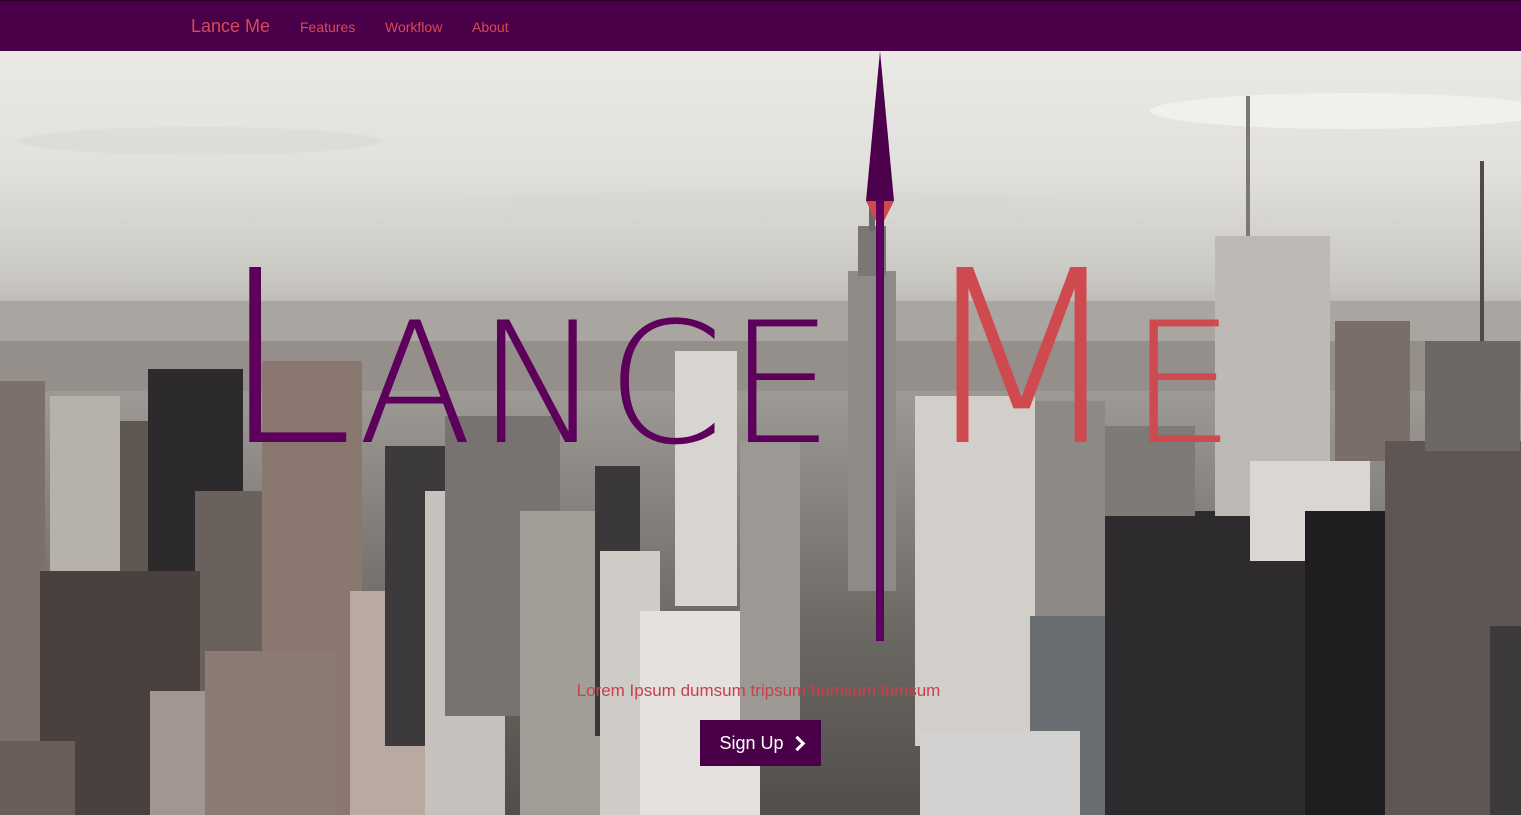 The width and height of the screenshot is (1521, 815). Describe the element at coordinates (327, 27) in the screenshot. I see `nav-link-features: Features` at that location.